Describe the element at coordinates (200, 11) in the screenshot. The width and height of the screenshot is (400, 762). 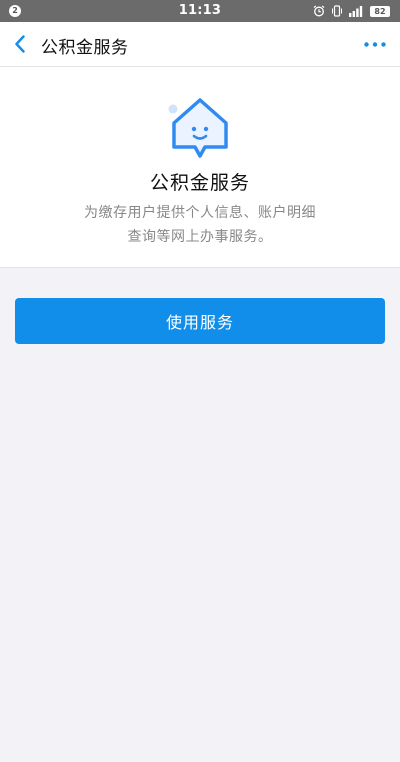
I see `status-bar: 2 11:13 82` at that location.